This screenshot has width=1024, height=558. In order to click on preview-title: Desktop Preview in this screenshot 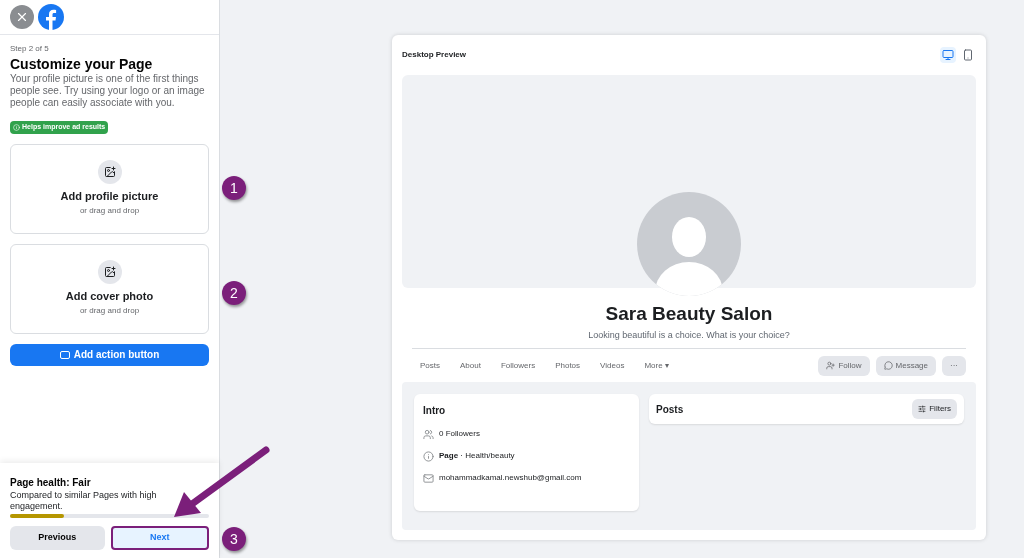, I will do `click(434, 55)`.